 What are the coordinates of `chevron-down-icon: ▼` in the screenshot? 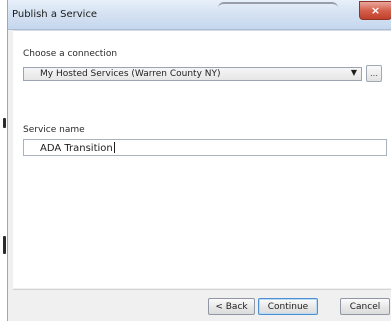 It's located at (353, 72).